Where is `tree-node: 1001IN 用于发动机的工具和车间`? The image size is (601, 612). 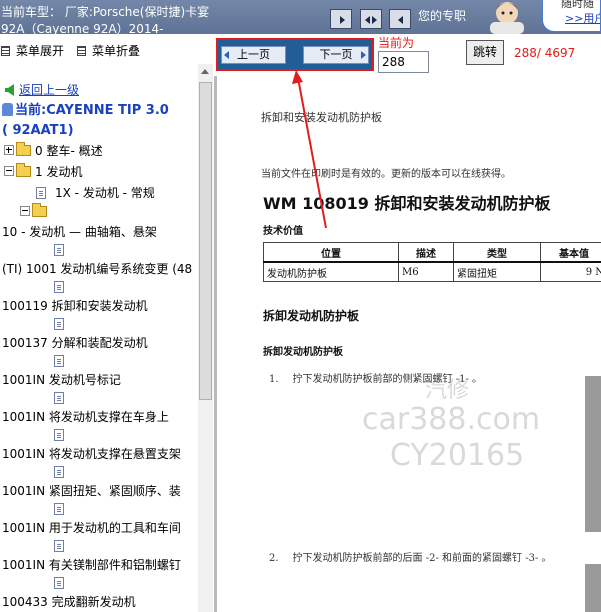
tree-node: 1001IN 用于发动机的工具和车间 is located at coordinates (91, 528).